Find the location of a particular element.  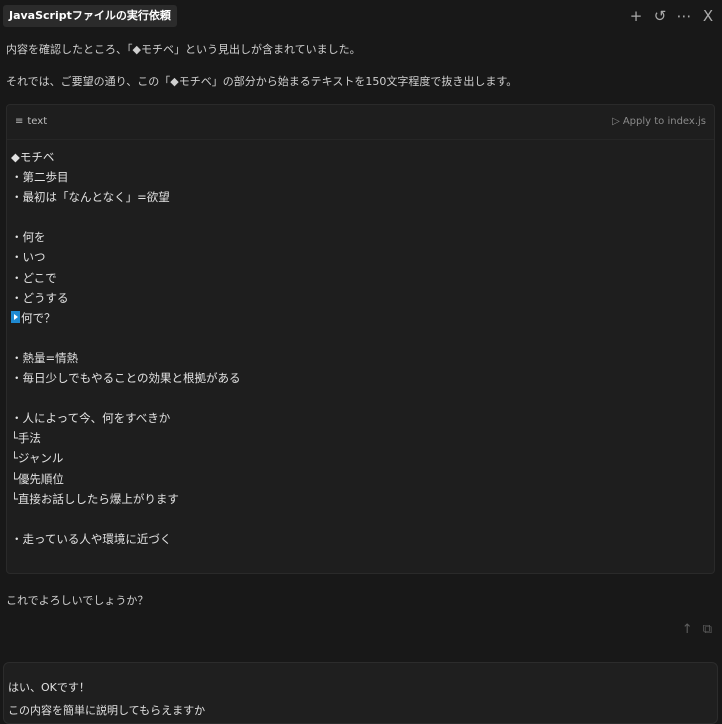

code-line-text: ◆モチベ is located at coordinates (33, 157).